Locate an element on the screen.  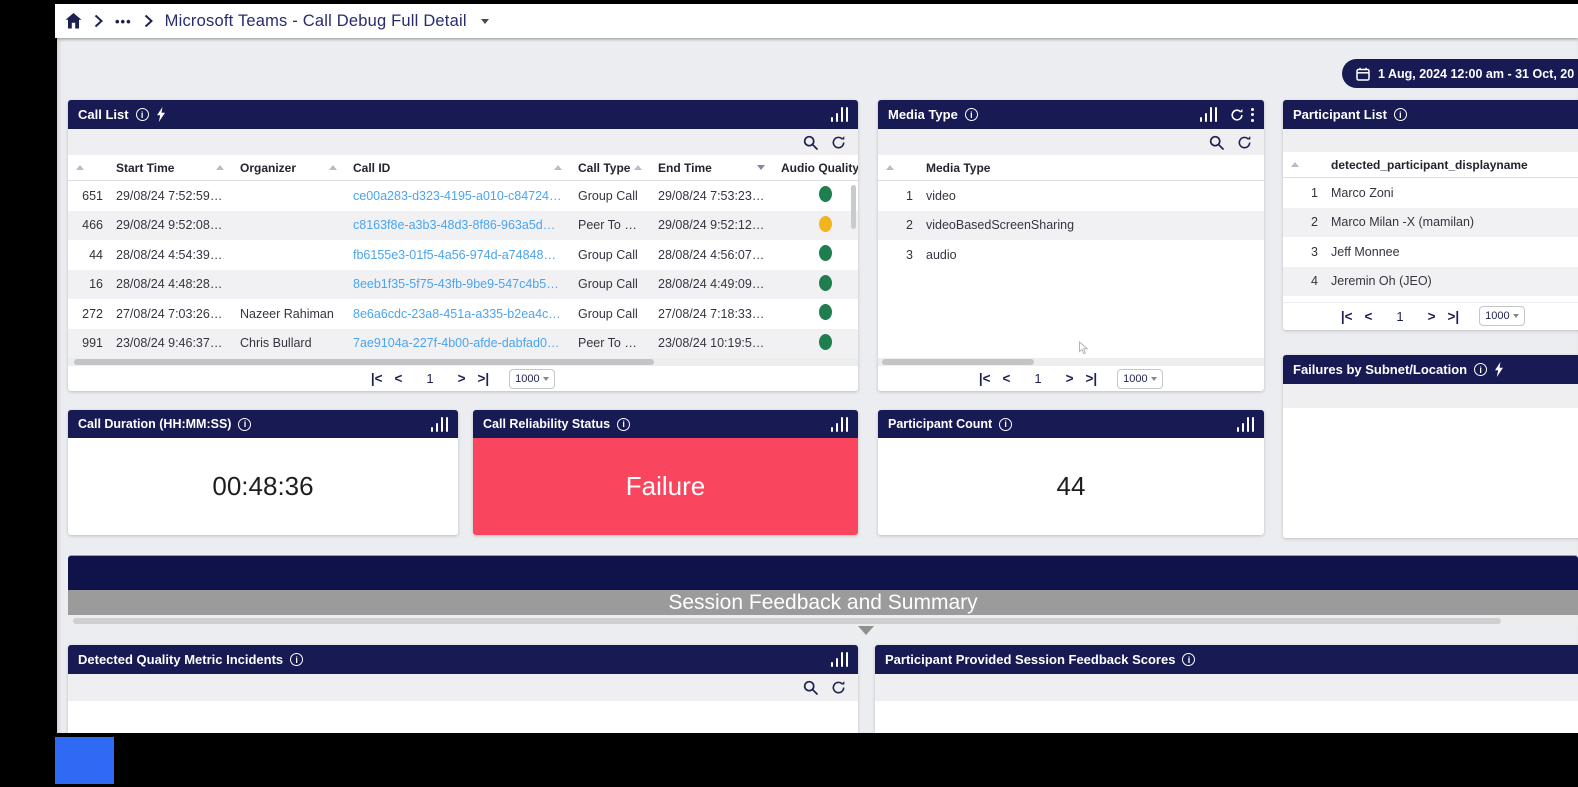
pagination: |< < 1 > >| 1000 is located at coordinates (463, 378).